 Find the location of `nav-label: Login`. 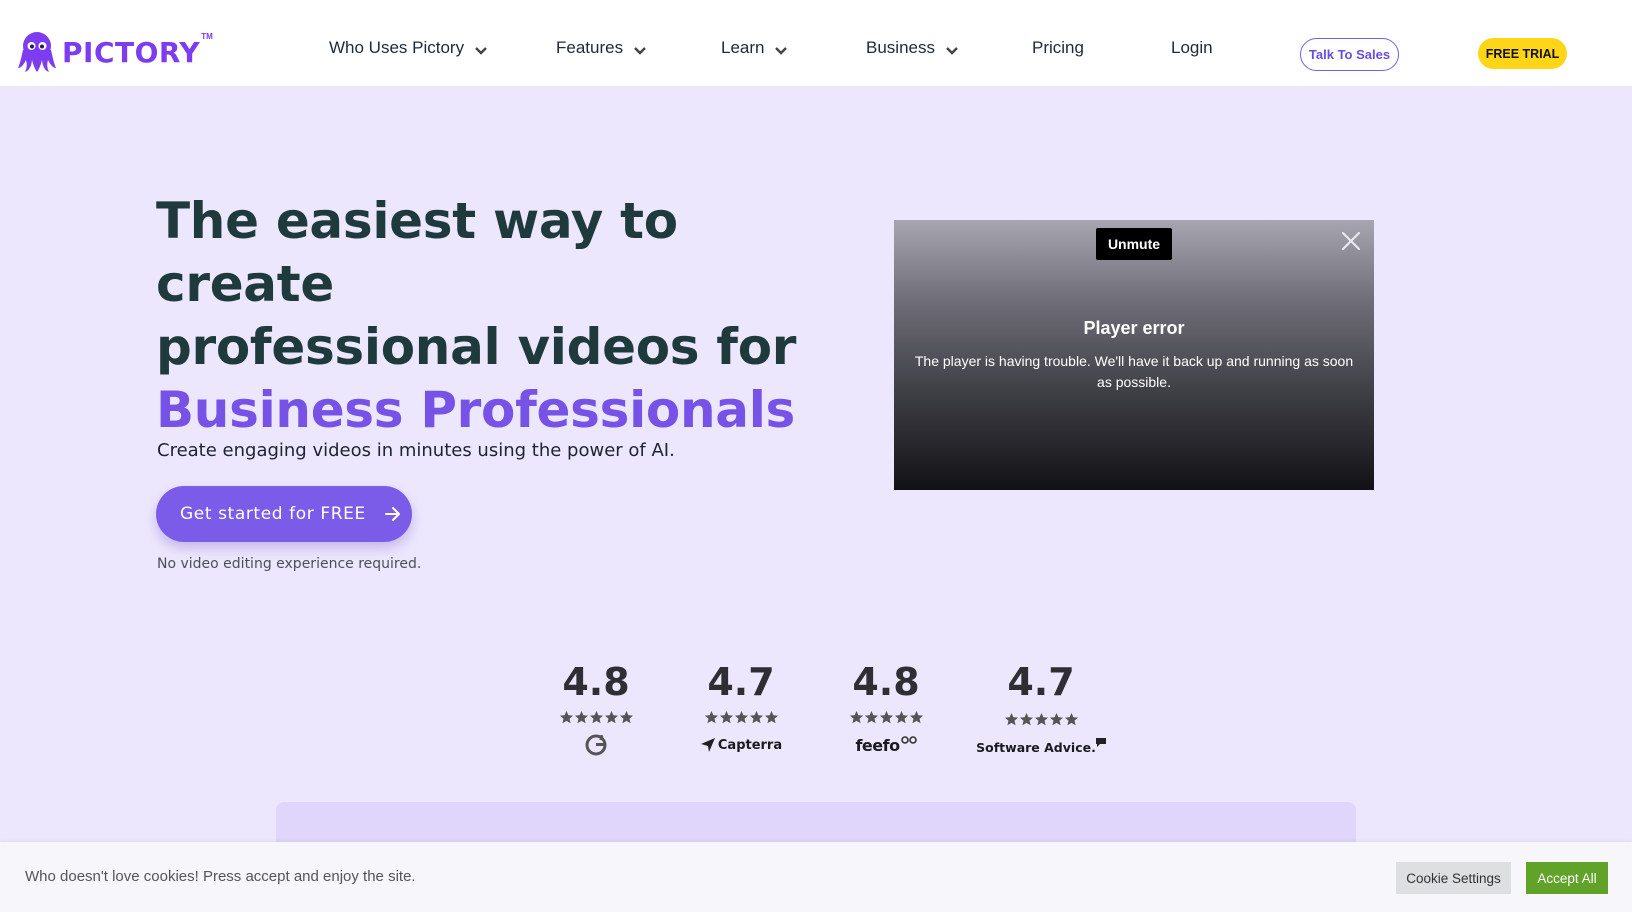

nav-label: Login is located at coordinates (1192, 47).